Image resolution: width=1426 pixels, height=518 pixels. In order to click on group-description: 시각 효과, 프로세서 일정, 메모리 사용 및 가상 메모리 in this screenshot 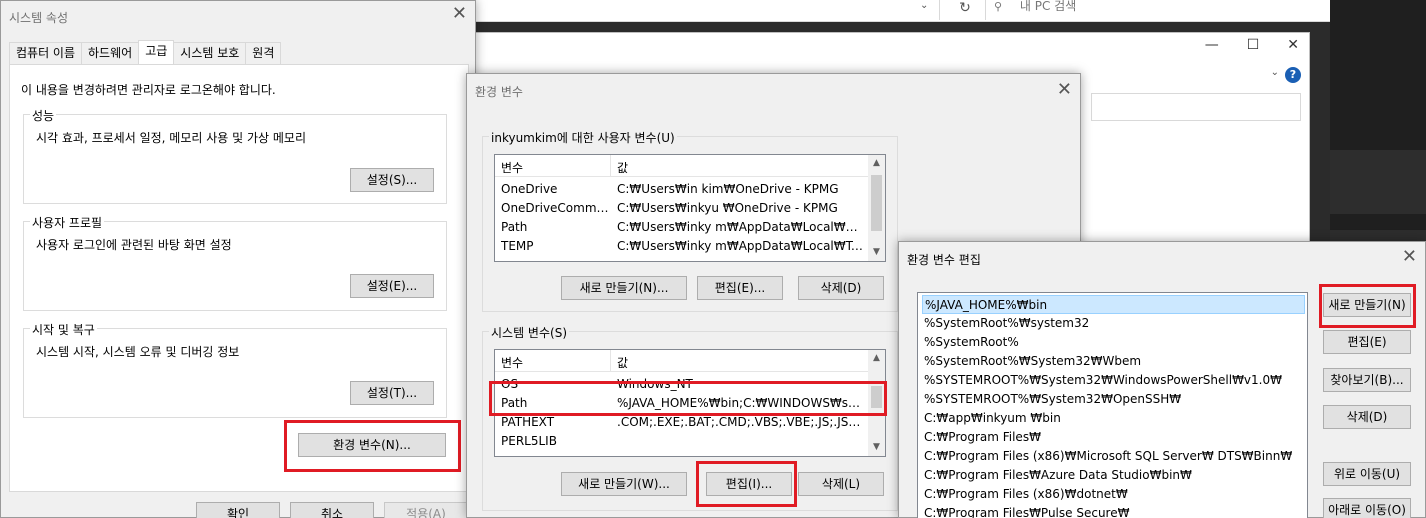, I will do `click(171, 138)`.